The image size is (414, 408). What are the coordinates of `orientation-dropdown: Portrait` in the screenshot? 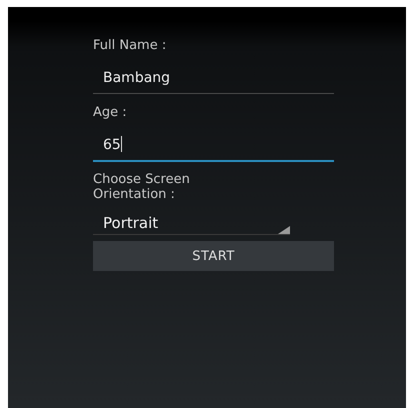 It's located at (191, 223).